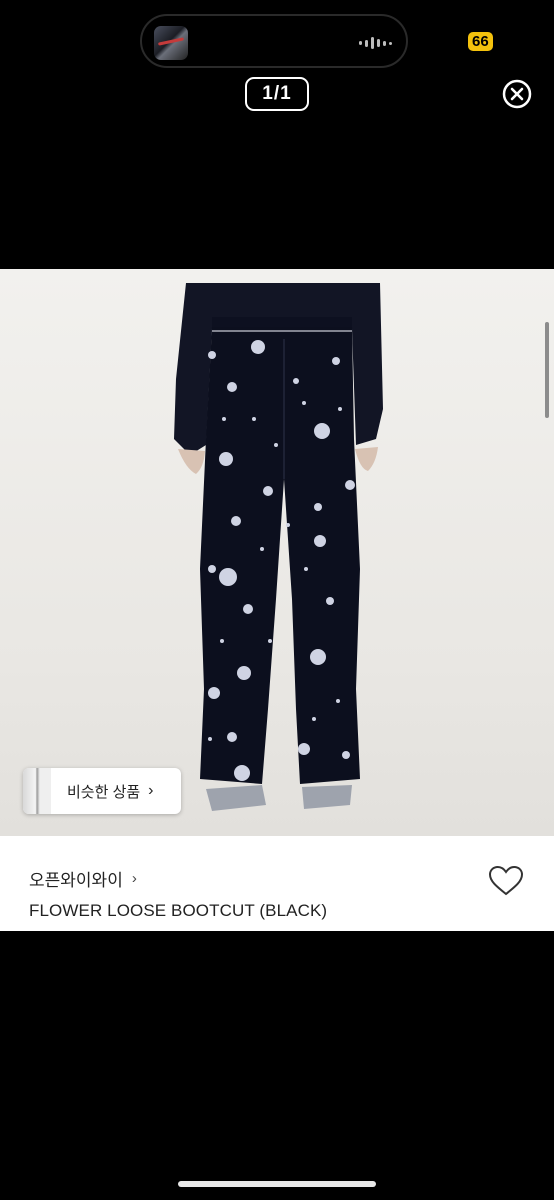 The width and height of the screenshot is (554, 1200). I want to click on image-counter: 1/1, so click(277, 94).